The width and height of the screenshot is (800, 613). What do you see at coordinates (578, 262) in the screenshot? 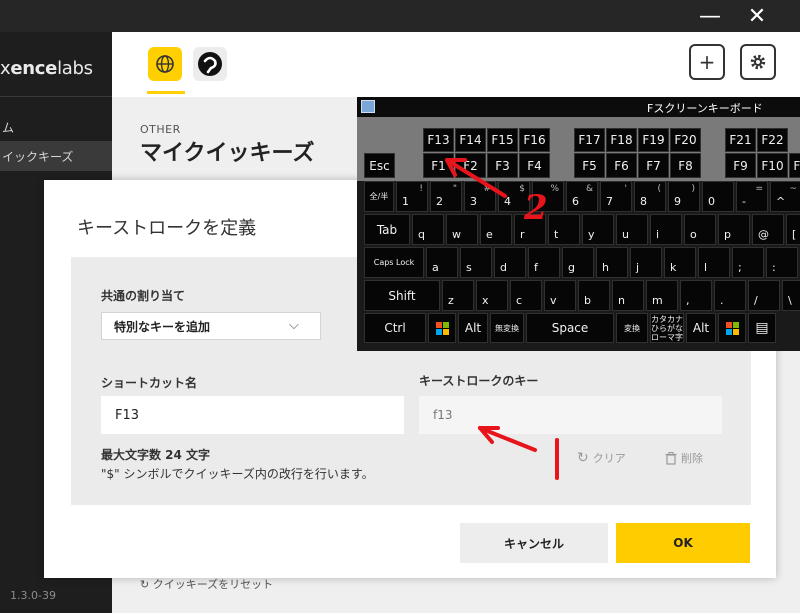
I see `key-g: g` at bounding box center [578, 262].